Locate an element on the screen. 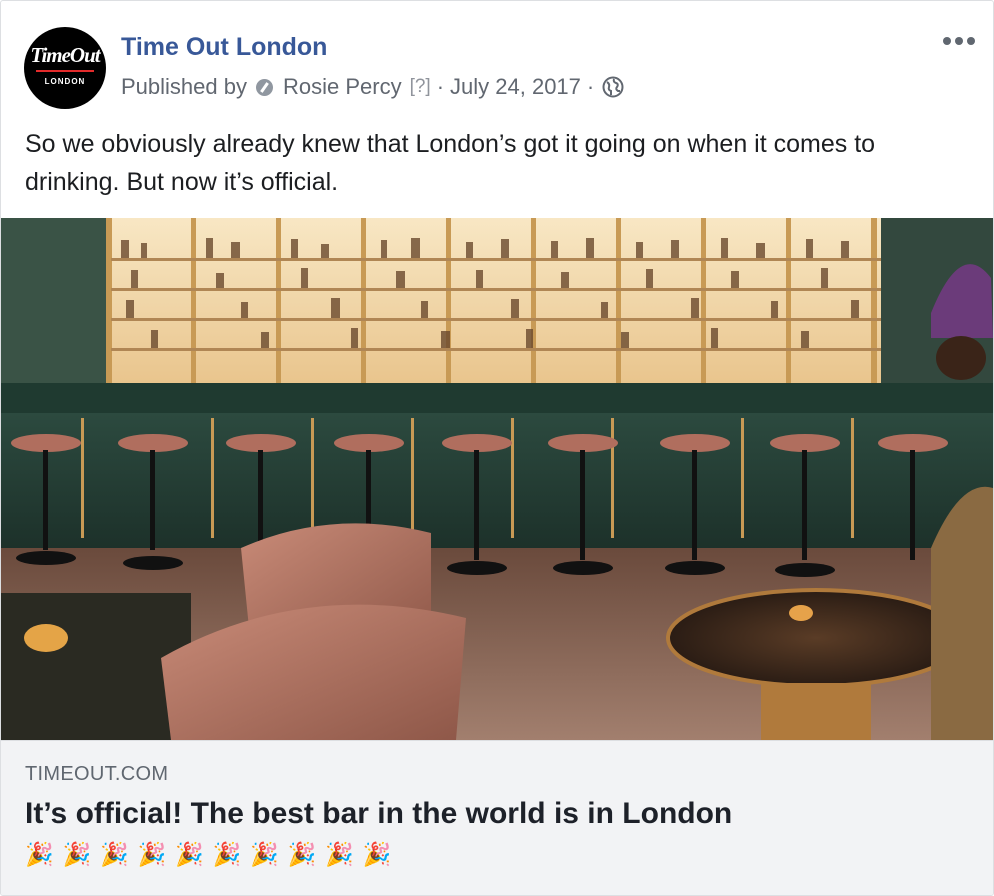 The image size is (994, 896). link-domain: TIMEOUT.COM is located at coordinates (97, 774).